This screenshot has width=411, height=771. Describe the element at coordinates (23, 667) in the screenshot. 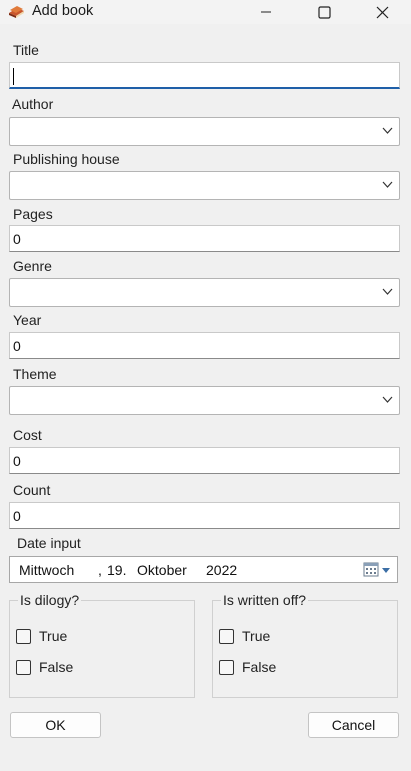

I see `dilogy-false-checkbox` at that location.